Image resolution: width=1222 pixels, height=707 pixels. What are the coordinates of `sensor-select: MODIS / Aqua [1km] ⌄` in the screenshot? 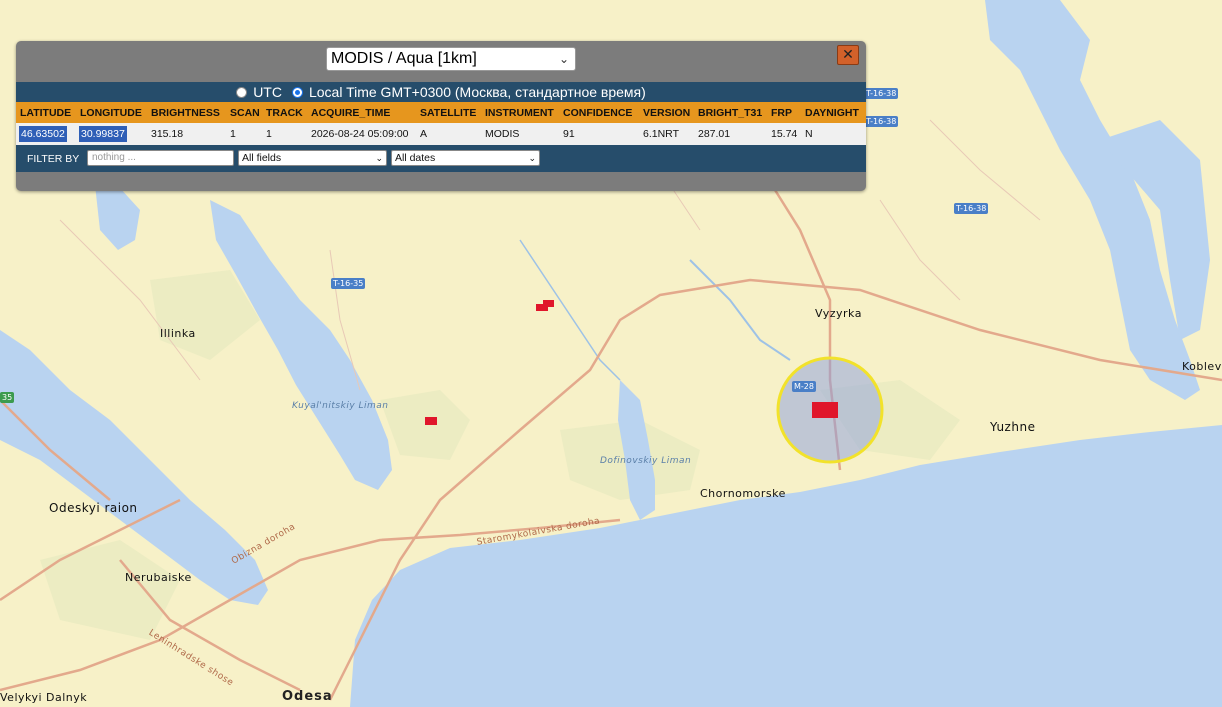 It's located at (451, 59).